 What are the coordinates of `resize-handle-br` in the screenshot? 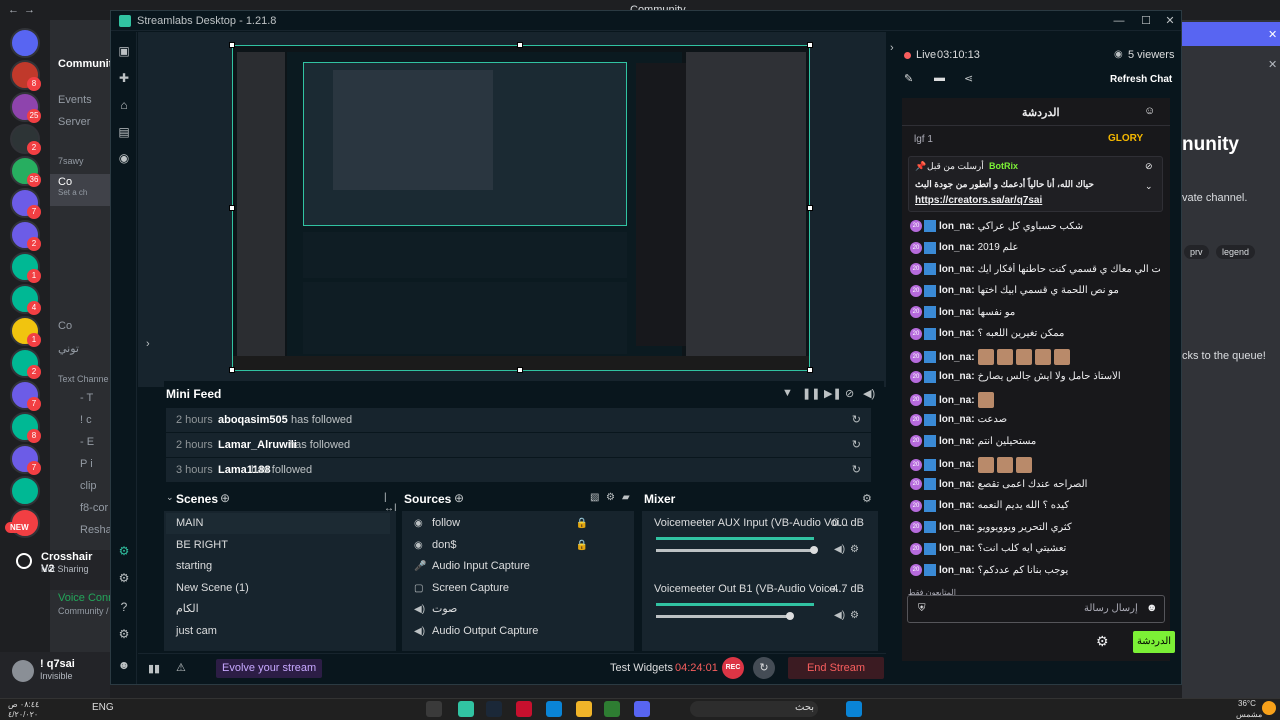 It's located at (810, 370).